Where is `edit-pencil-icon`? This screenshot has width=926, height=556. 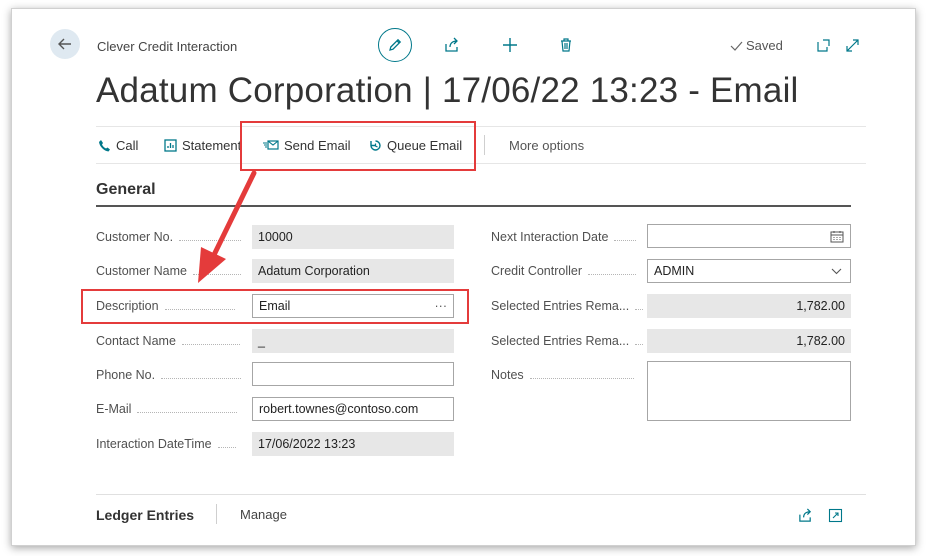 edit-pencil-icon is located at coordinates (395, 44).